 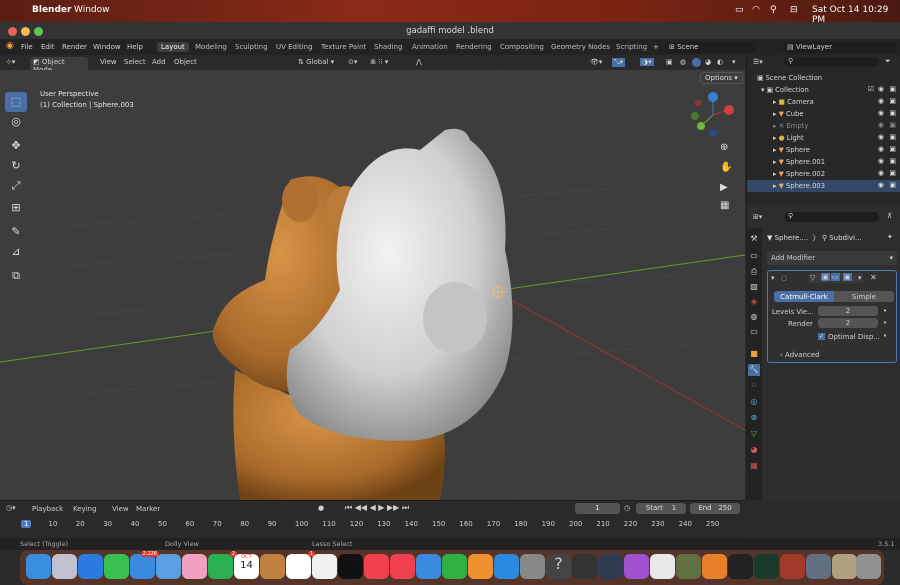 What do you see at coordinates (168, 566) in the screenshot?
I see `maps-icon` at bounding box center [168, 566].